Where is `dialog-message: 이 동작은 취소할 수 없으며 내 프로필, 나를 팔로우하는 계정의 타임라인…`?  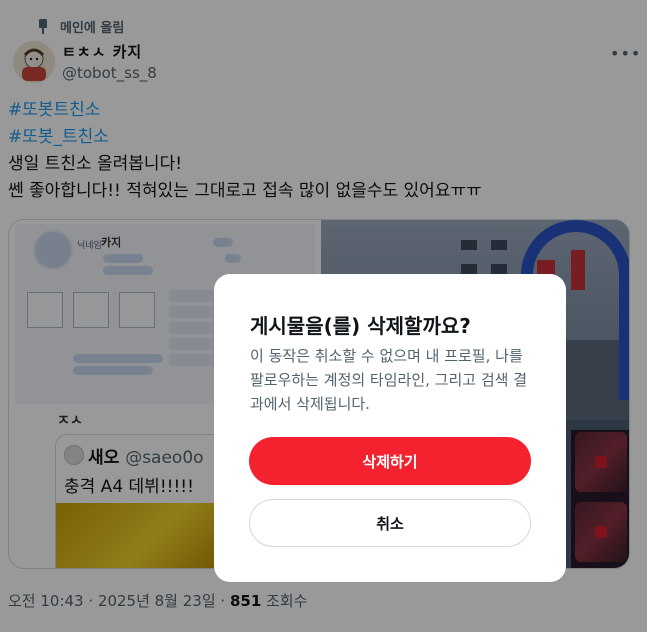
dialog-message: 이 동작은 취소할 수 없으며 내 프로필, 나를 팔로우하는 계정의 타임라인… is located at coordinates (389, 380).